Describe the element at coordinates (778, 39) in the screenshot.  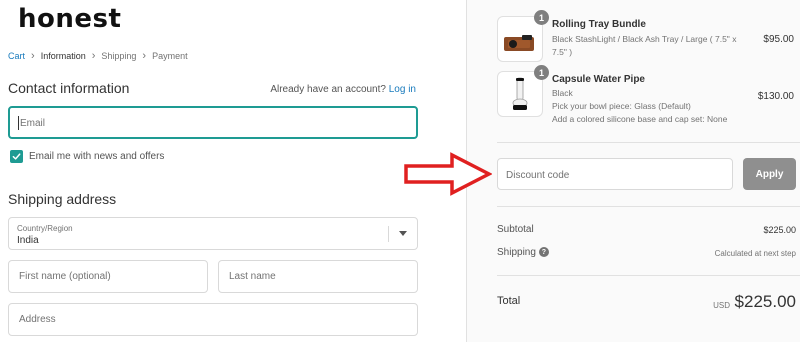
I see `item-price: $95.00` at that location.